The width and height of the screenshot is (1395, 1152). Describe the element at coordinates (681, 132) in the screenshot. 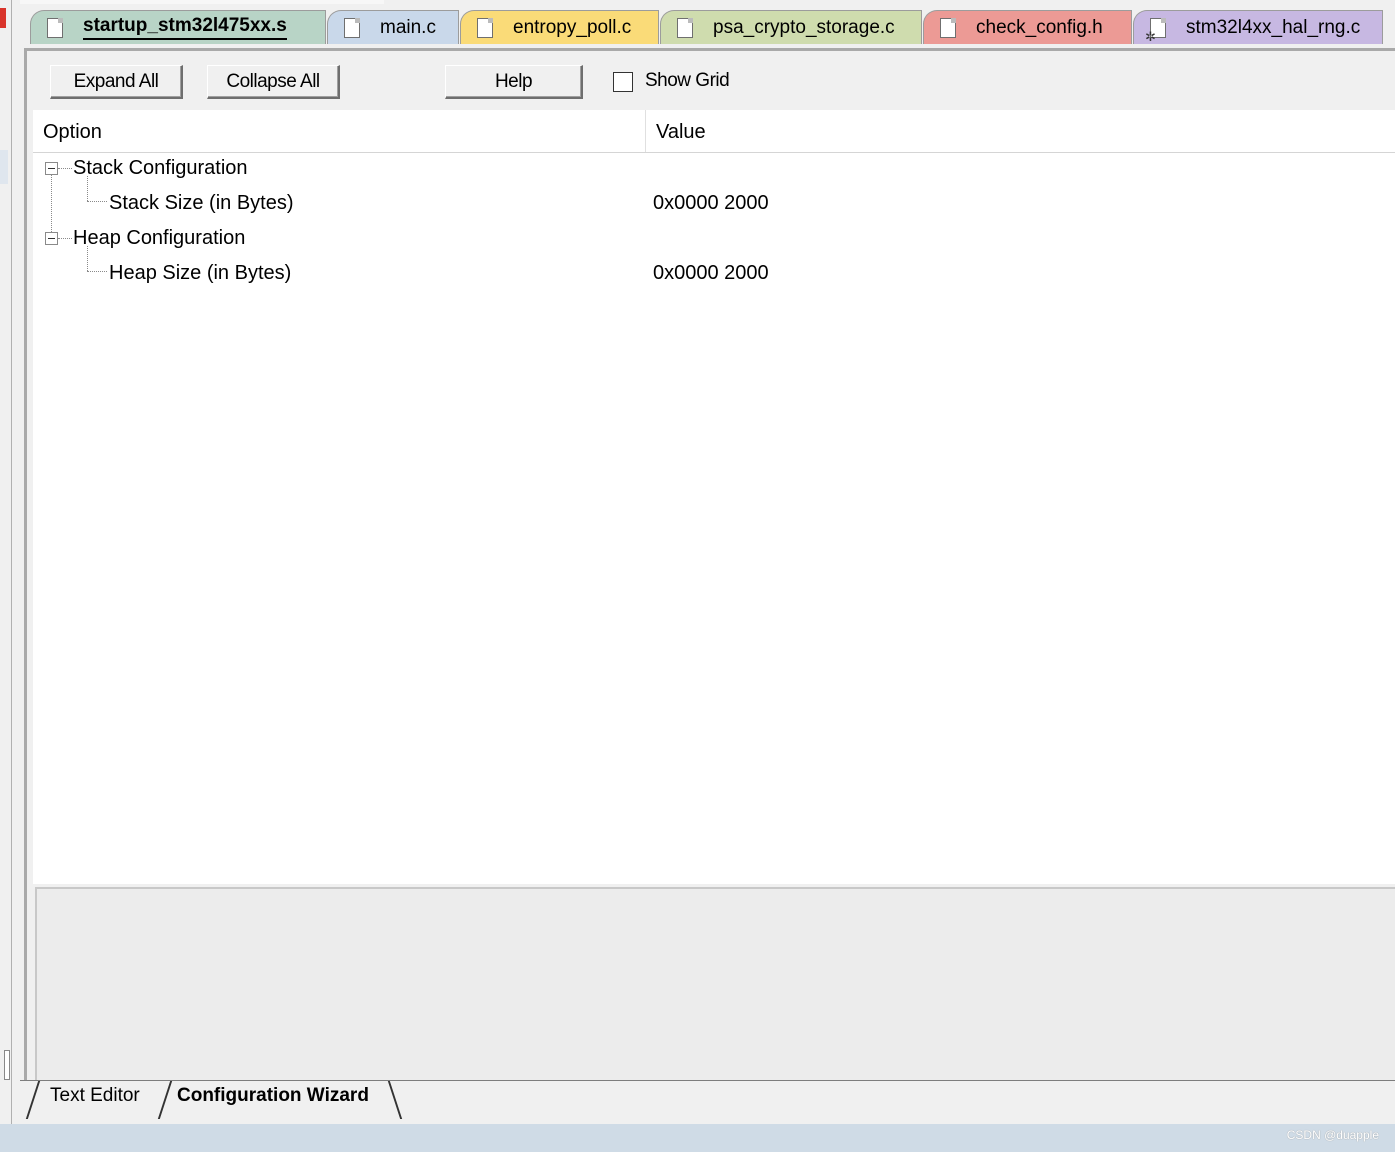

I see `value-column-header: Value` at that location.